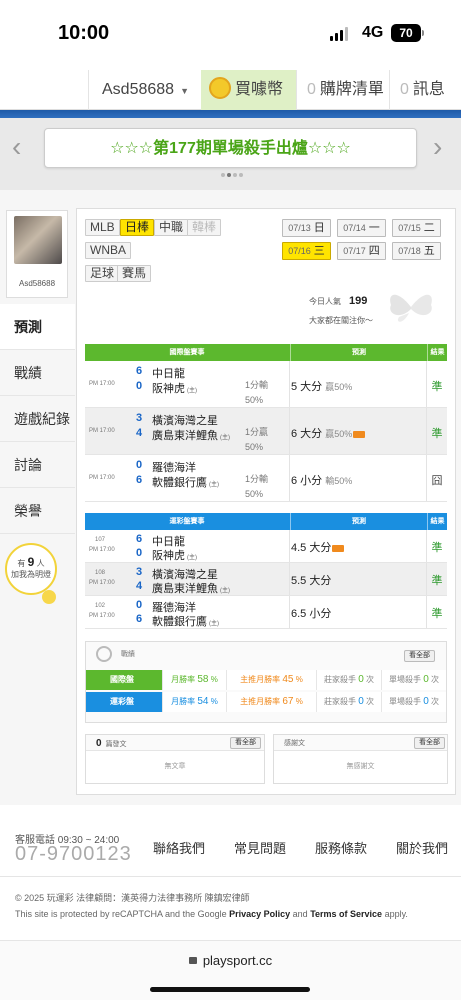  What do you see at coordinates (134, 273) in the screenshot?
I see `league-horse-racing: 賽馬` at bounding box center [134, 273].